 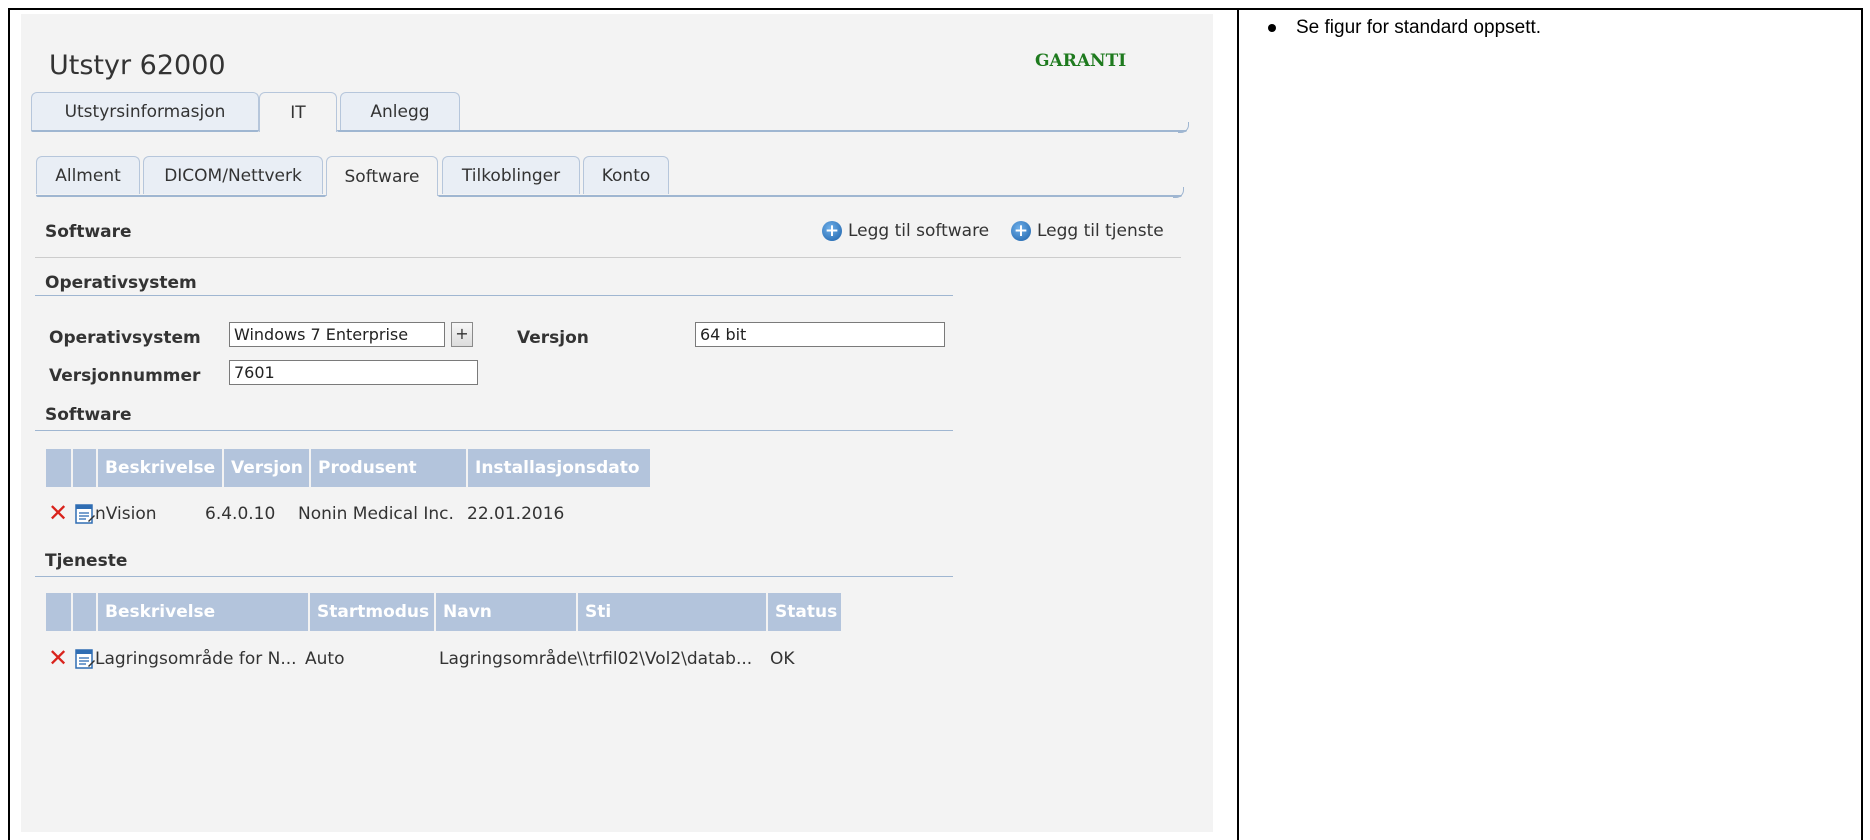 I want to click on column-header: Versjon, so click(x=266, y=468).